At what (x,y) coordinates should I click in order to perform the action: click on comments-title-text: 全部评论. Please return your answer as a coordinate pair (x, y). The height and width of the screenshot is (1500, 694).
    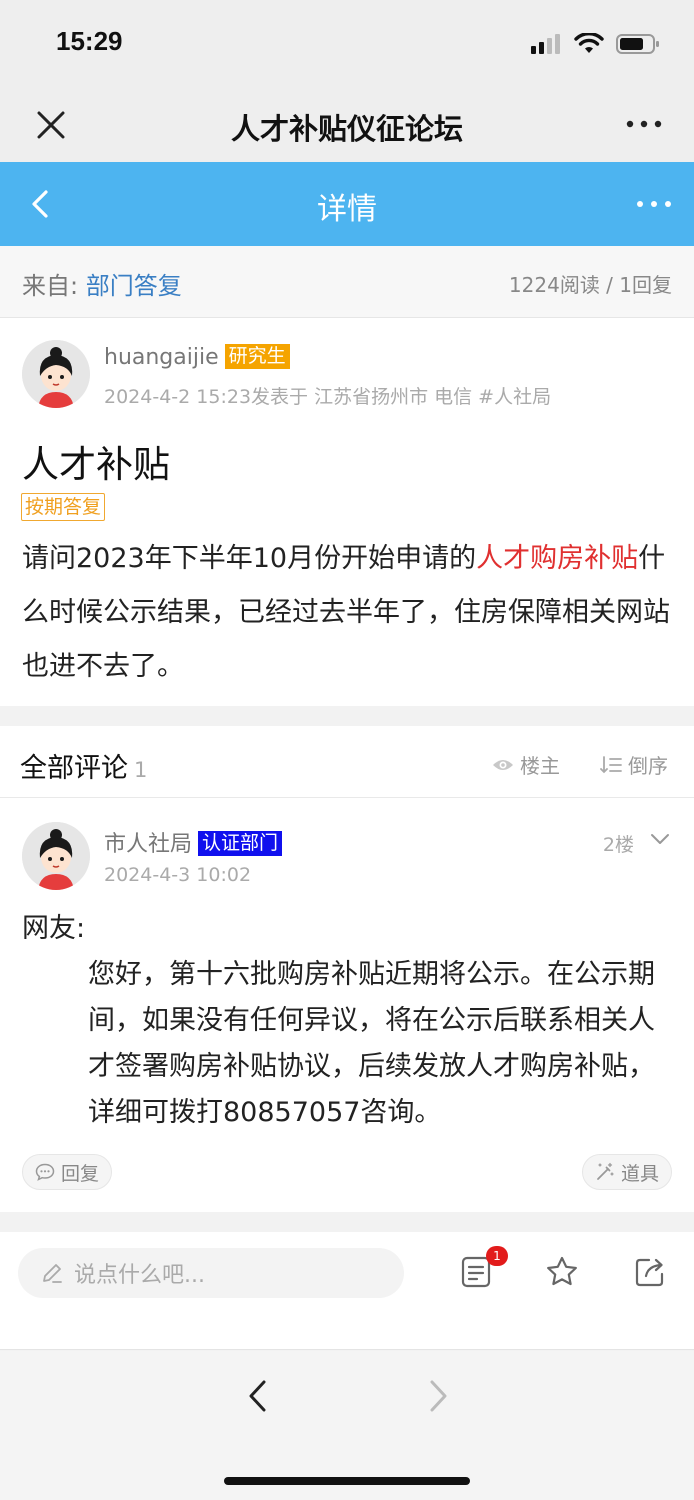
    Looking at the image, I should click on (74, 768).